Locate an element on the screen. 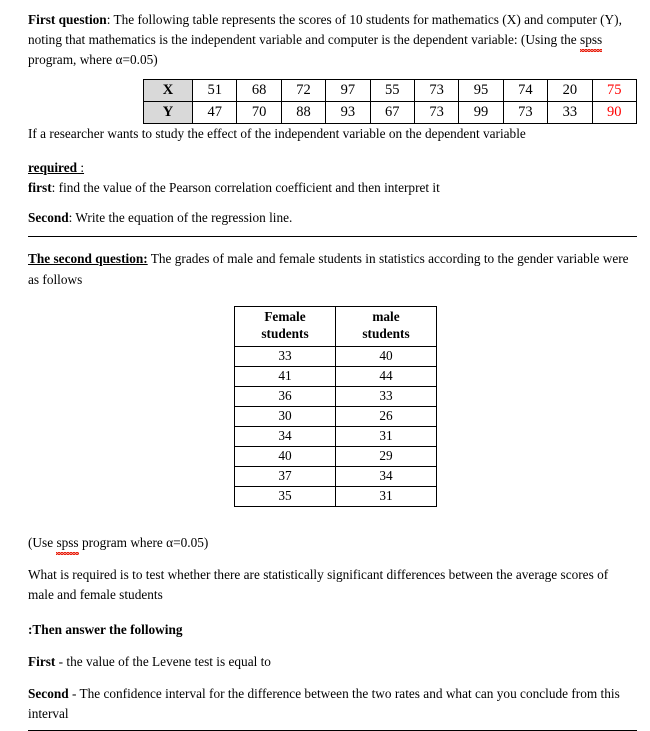 The image size is (650, 731). table1-y-cell-9: 90 is located at coordinates (614, 112).